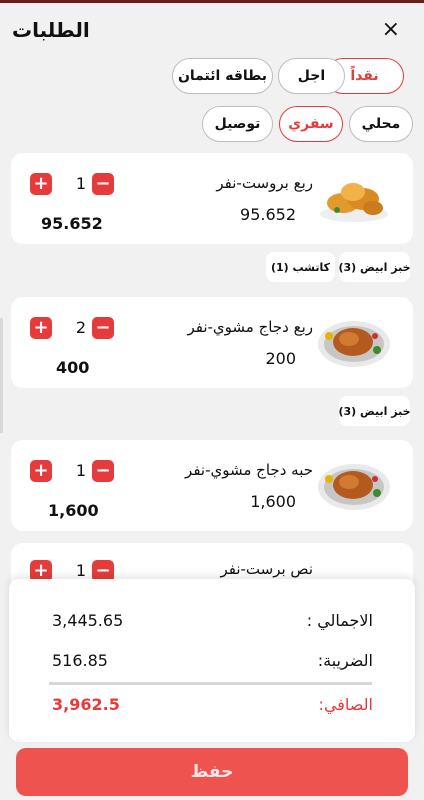  I want to click on item-price: 200, so click(280, 358).